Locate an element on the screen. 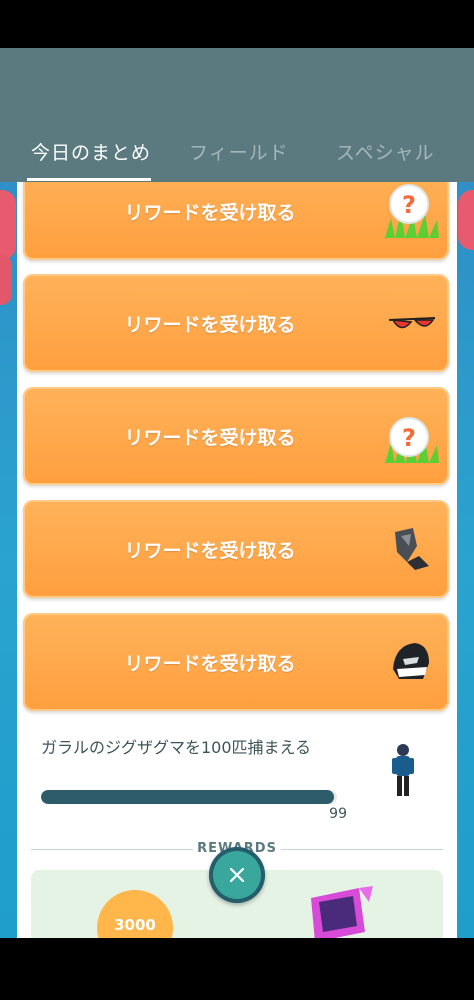  trainer-avatar-icon is located at coordinates (403, 770).